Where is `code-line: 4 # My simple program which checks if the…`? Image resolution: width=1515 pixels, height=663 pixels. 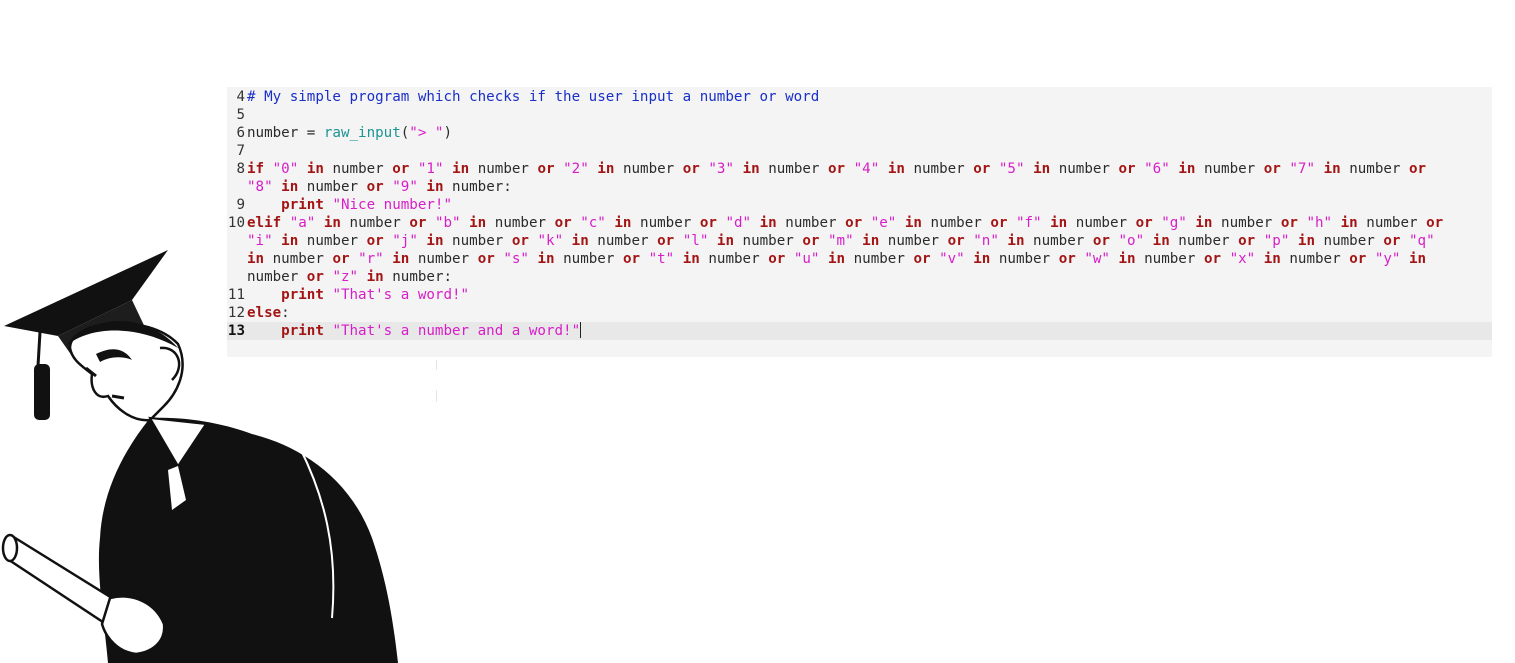 code-line: 4 # My simple program which checks if the… is located at coordinates (859, 97).